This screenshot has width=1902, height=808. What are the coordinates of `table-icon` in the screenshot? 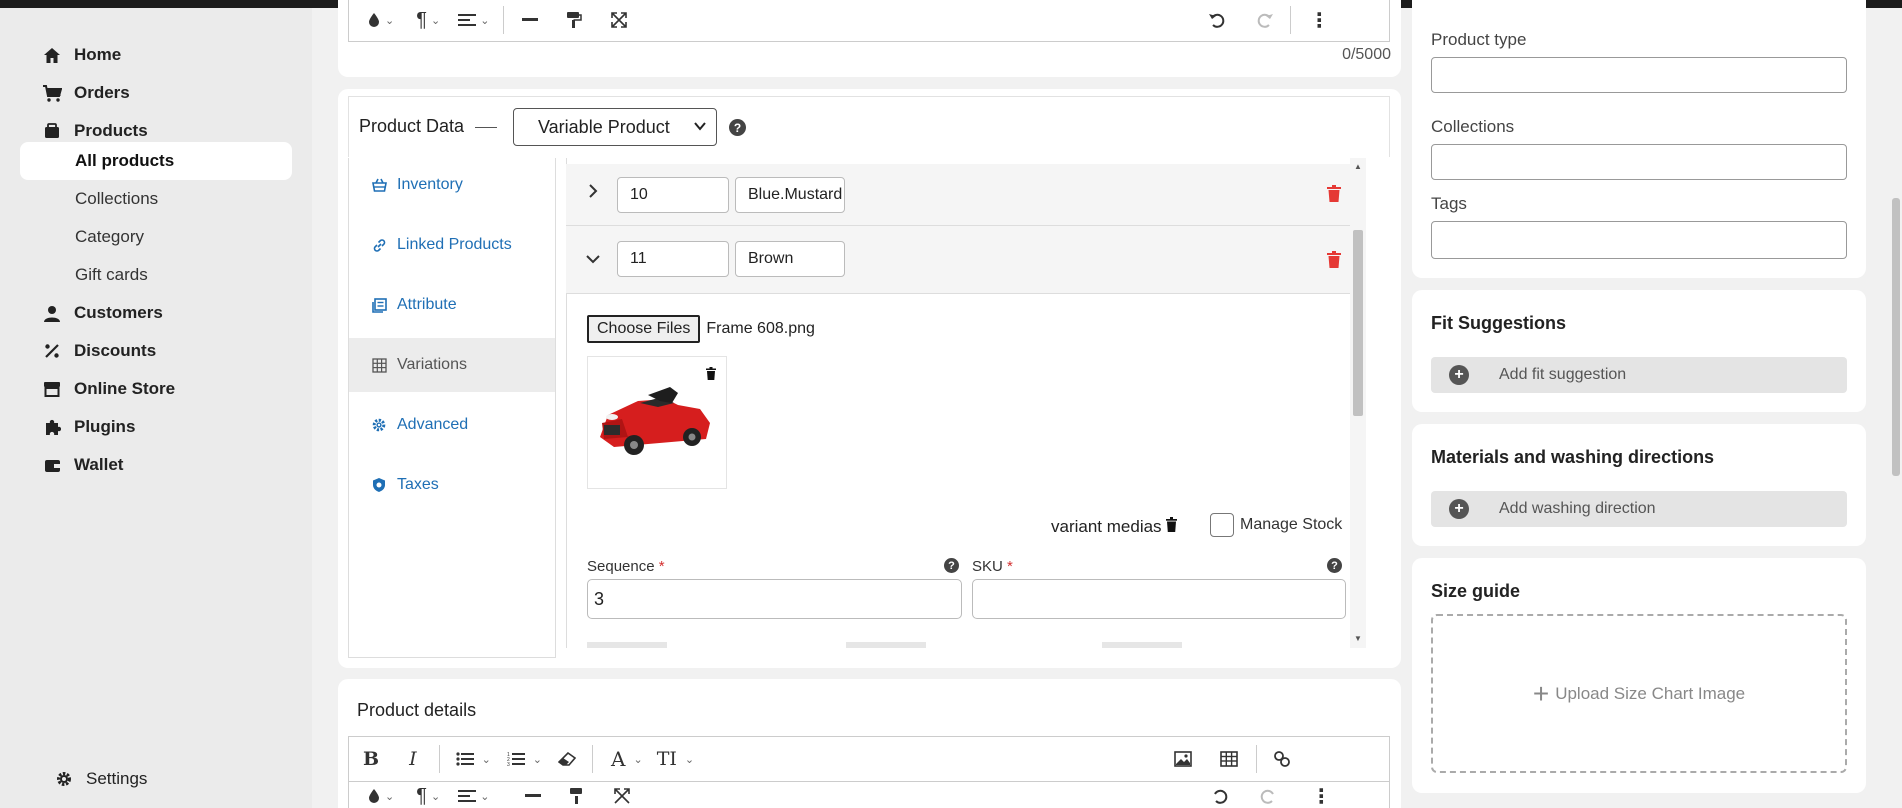 It's located at (1229, 759).